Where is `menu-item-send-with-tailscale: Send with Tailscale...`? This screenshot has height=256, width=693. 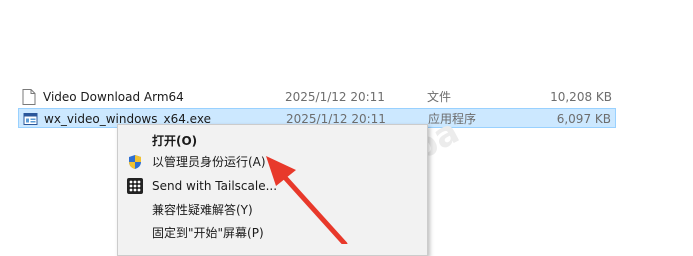 menu-item-send-with-tailscale: Send with Tailscale... is located at coordinates (272, 186).